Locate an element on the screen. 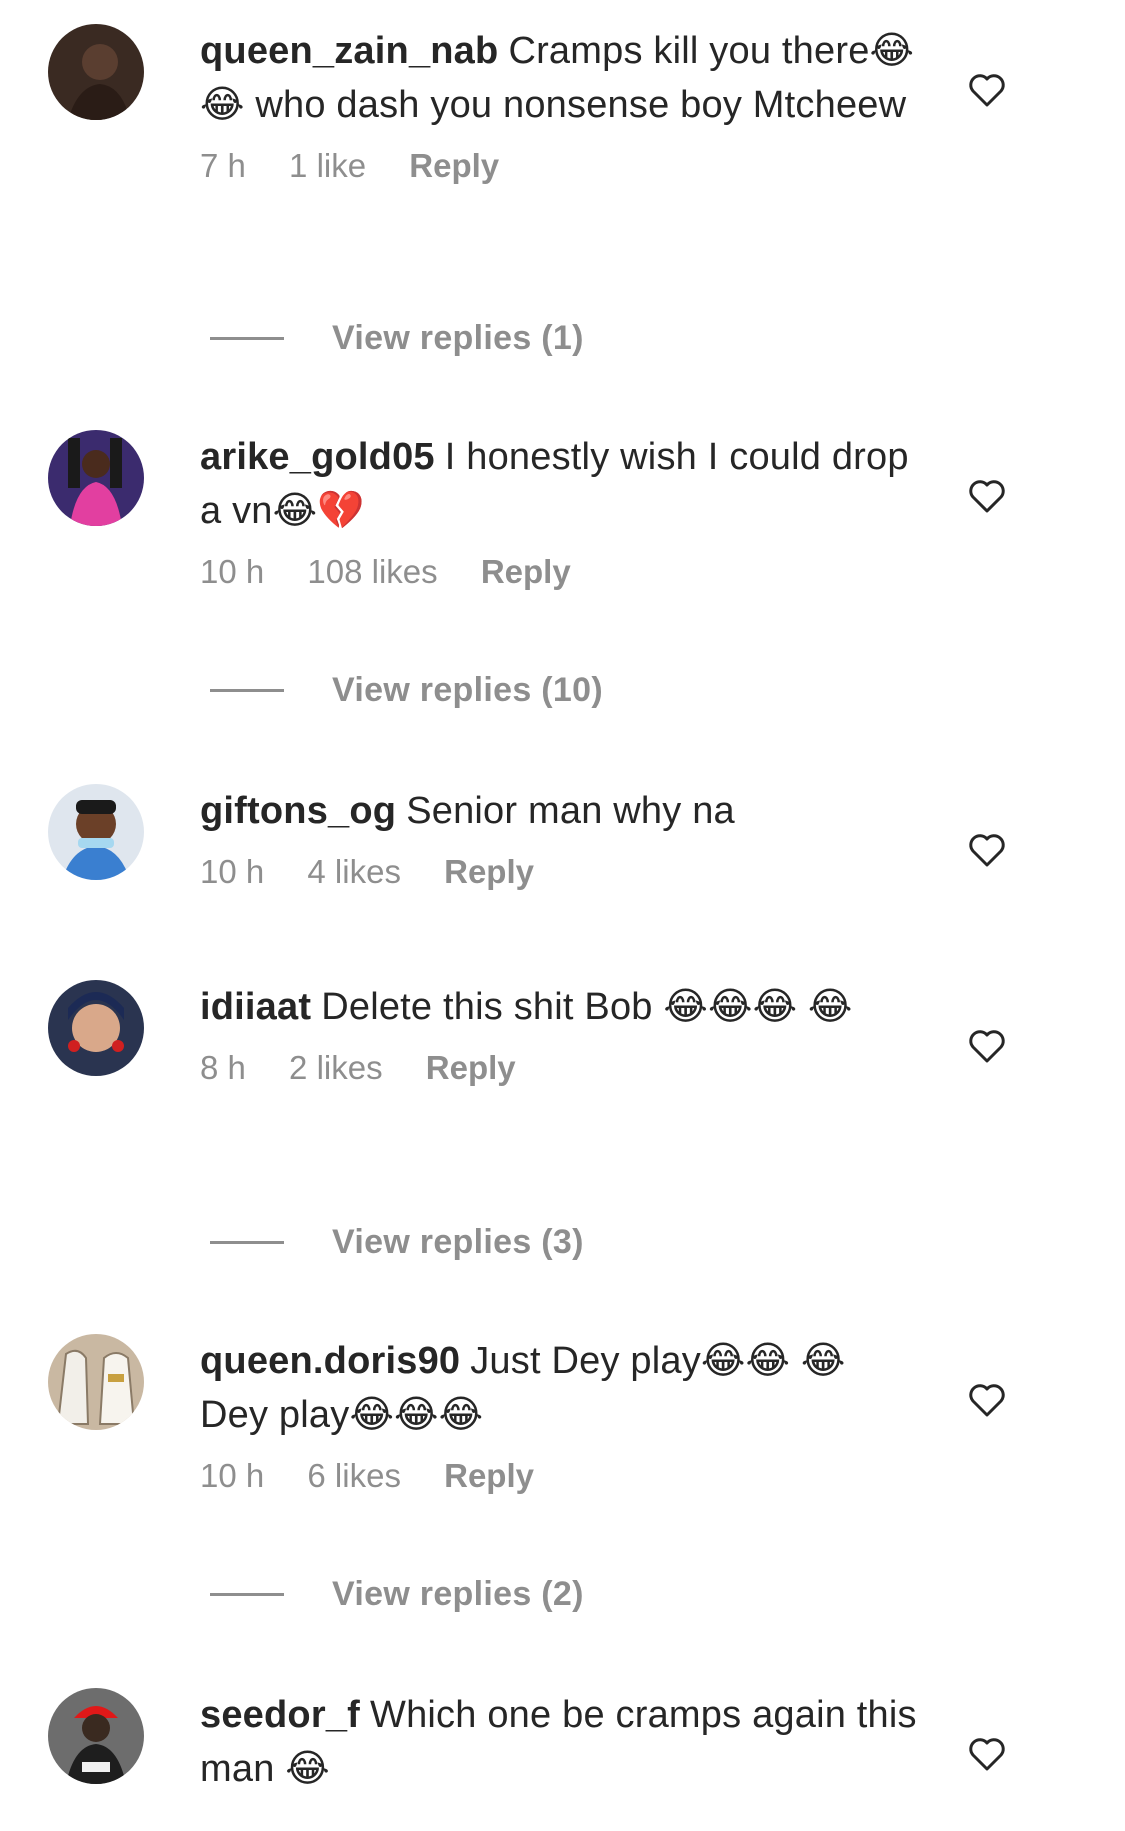 The image size is (1125, 1831). comment-text: idiiaat Delete this shit Bob 😂😂😂 😂 is located at coordinates (560, 1007).